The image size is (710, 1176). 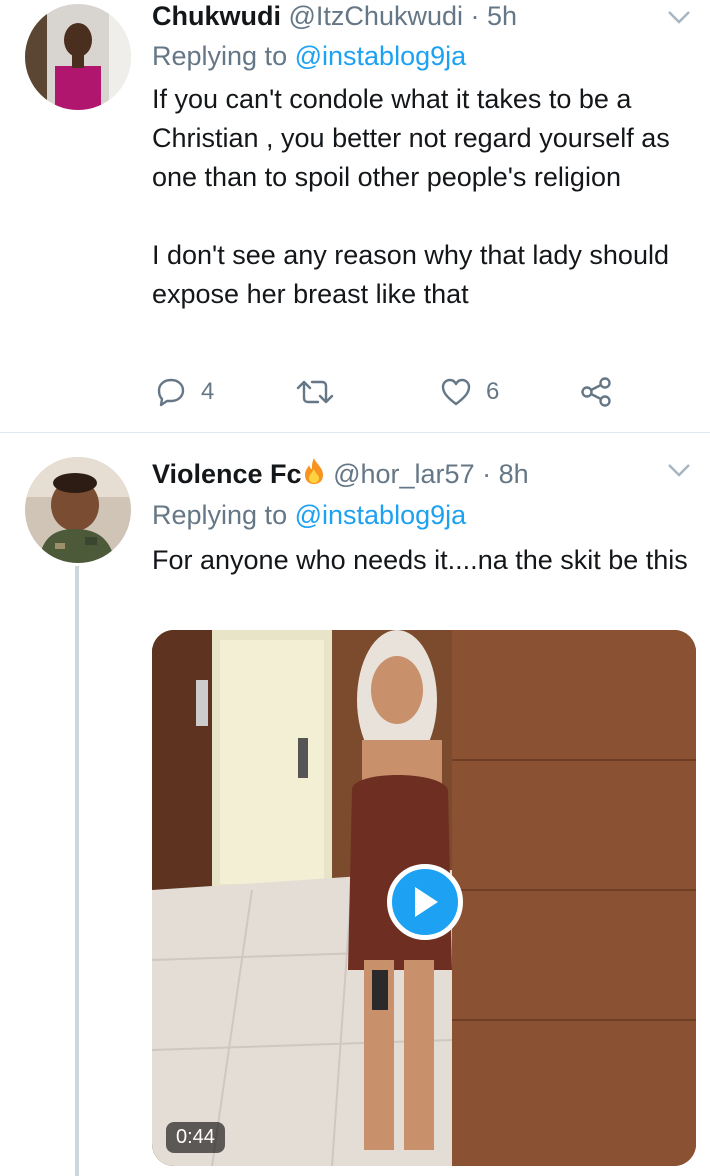 What do you see at coordinates (404, 474) in the screenshot?
I see `user-handle: @hor_lar57` at bounding box center [404, 474].